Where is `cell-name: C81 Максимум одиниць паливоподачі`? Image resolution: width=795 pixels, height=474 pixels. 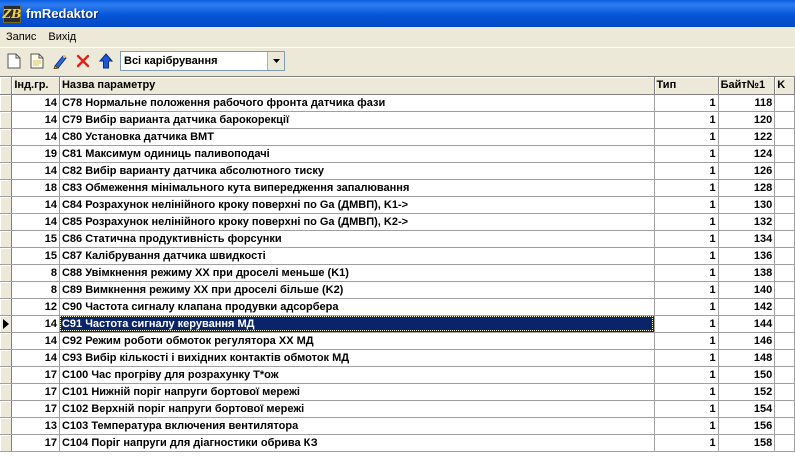 cell-name: C81 Максимум одиниць паливоподачі is located at coordinates (357, 154).